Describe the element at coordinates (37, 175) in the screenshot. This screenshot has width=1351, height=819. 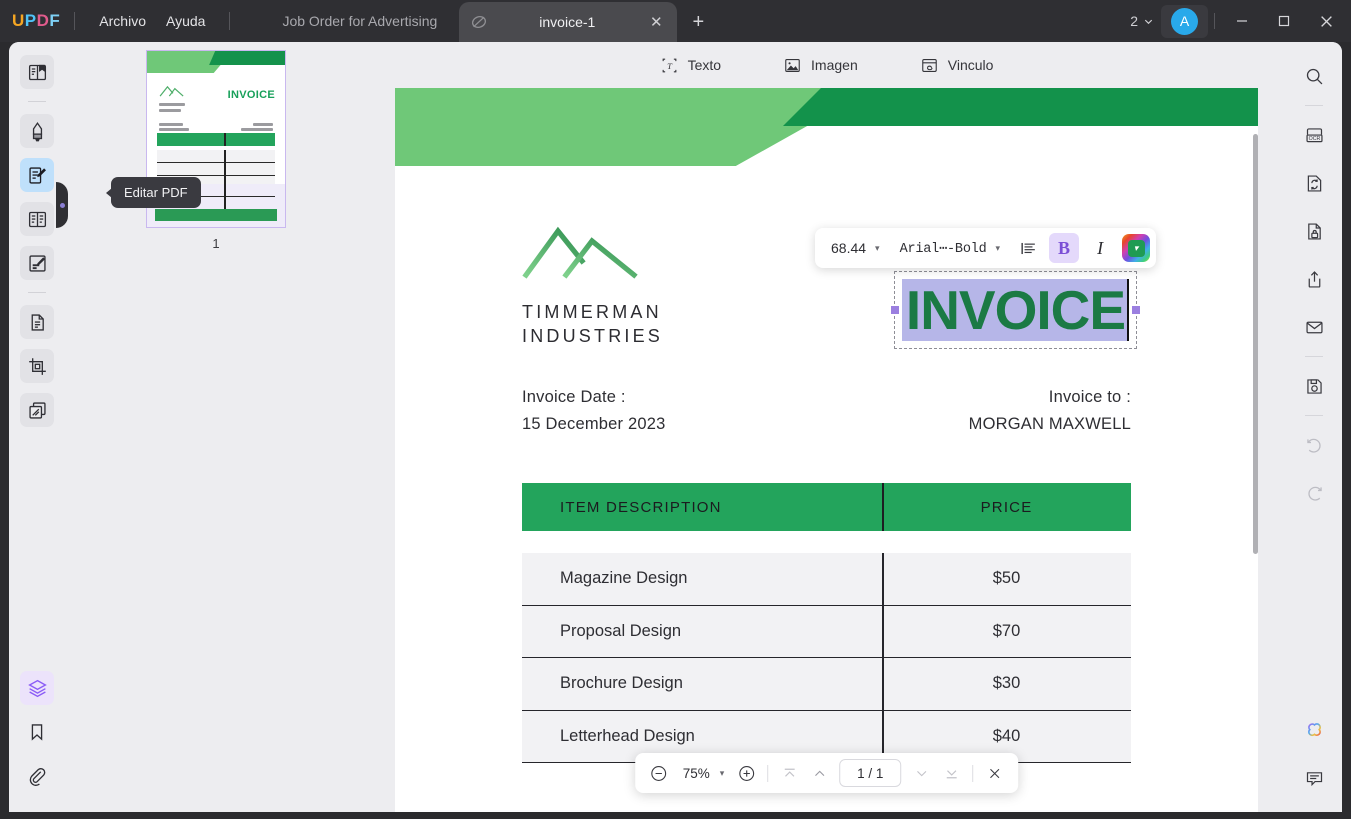
I see `sidebar-item-edit-pdf` at that location.